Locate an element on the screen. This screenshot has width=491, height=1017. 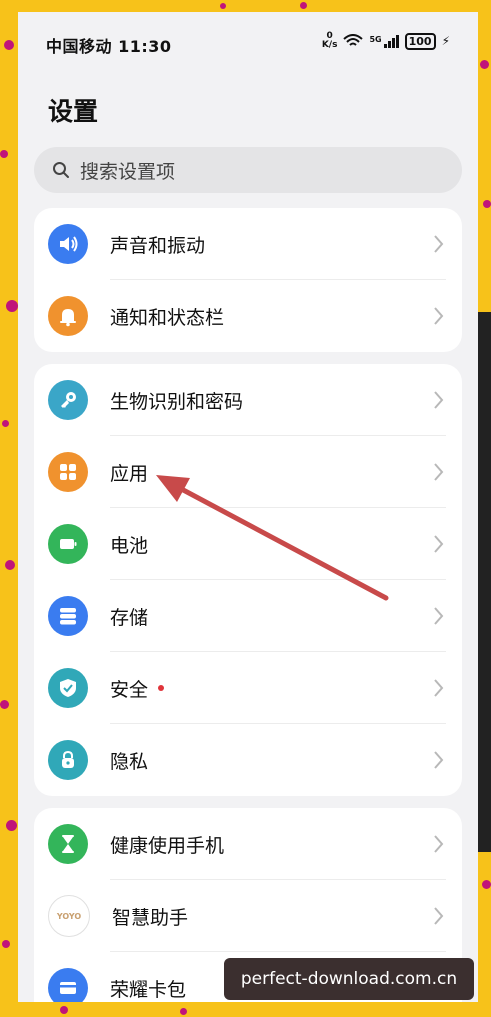
settings-item-privacy: 隐私 is located at coordinates (248, 760).